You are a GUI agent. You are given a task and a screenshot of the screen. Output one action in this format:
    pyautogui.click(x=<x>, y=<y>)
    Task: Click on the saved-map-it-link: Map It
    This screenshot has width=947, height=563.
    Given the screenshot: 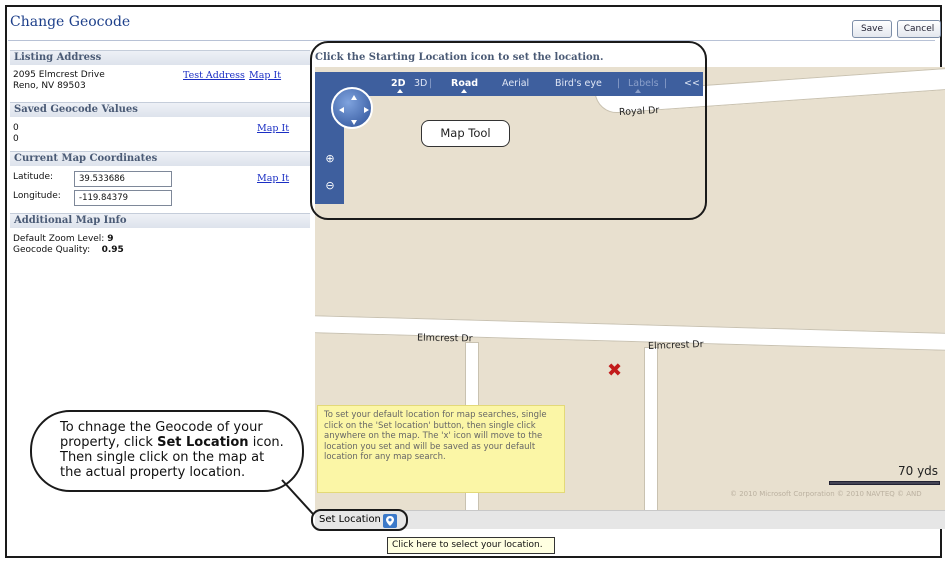 What is the action you would take?
    pyautogui.click(x=273, y=128)
    